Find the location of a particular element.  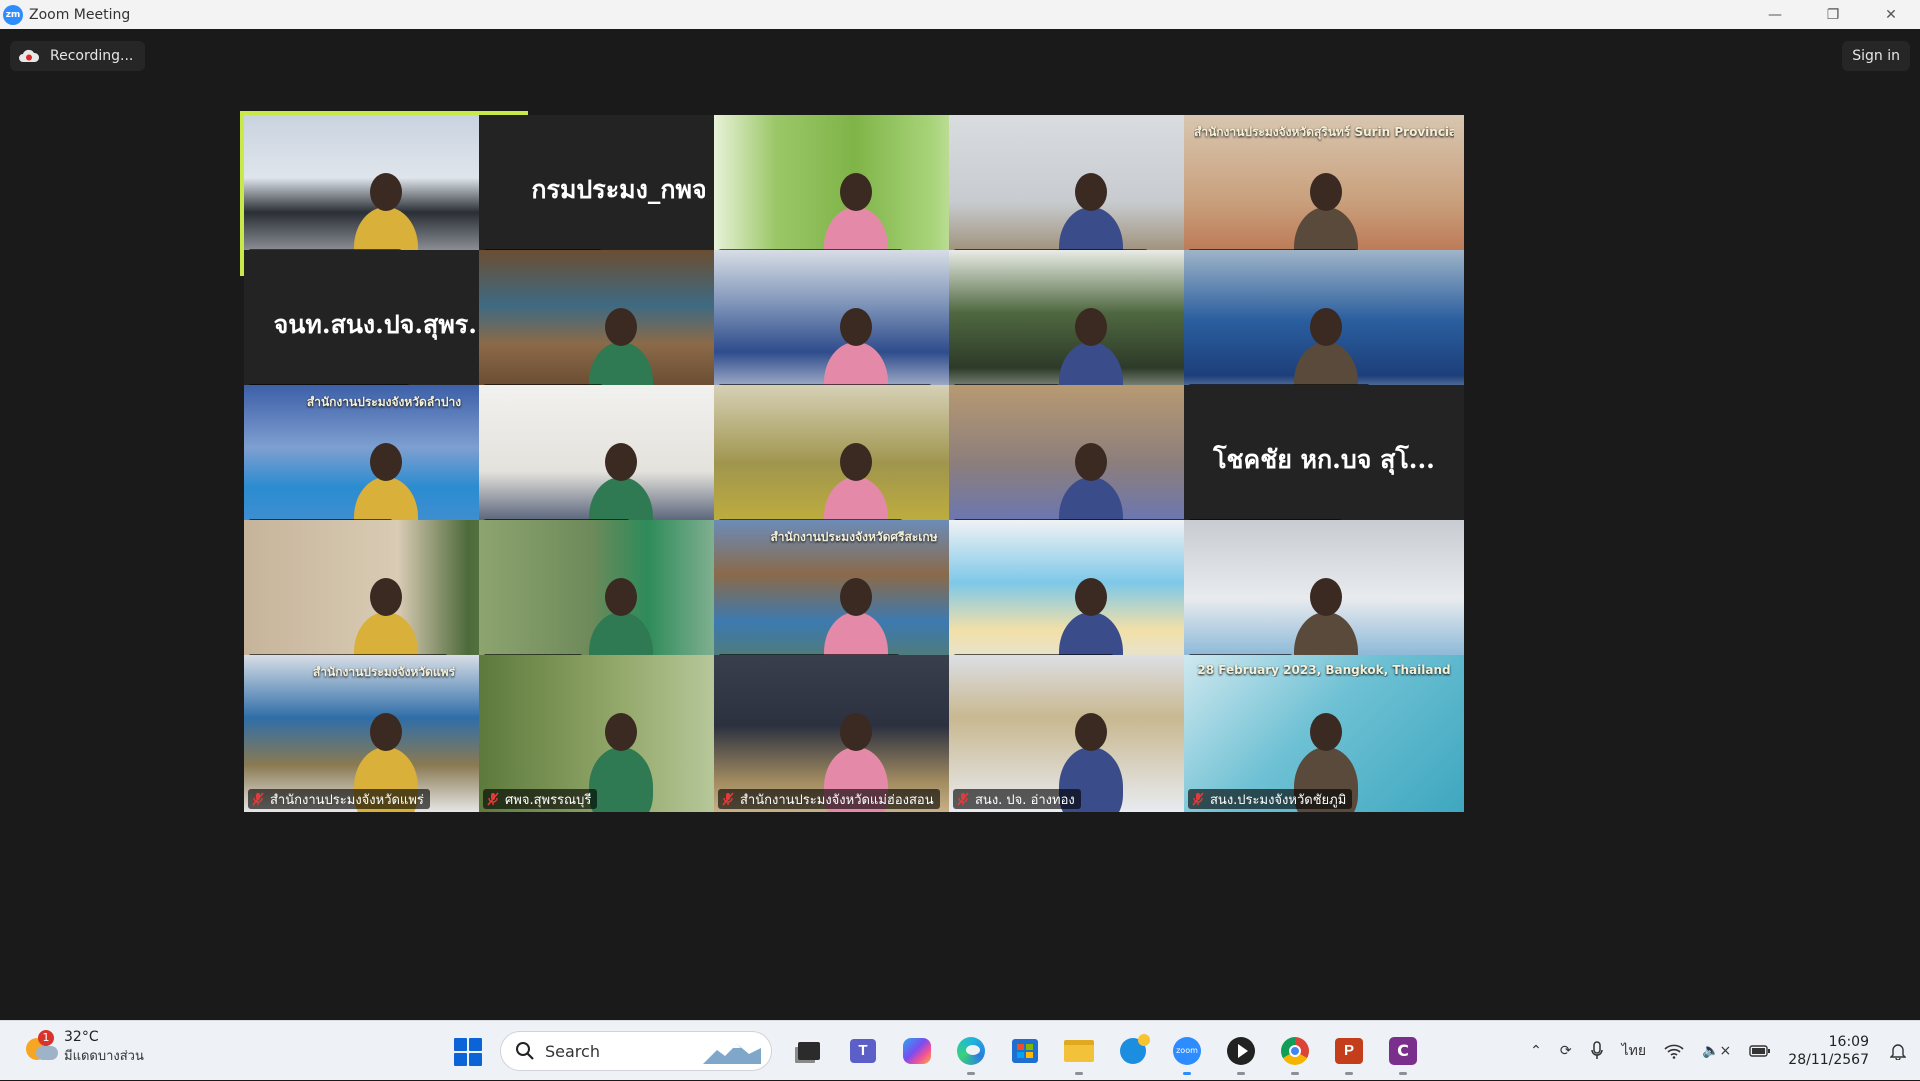

weather-badge: 1 is located at coordinates (46, 1037).